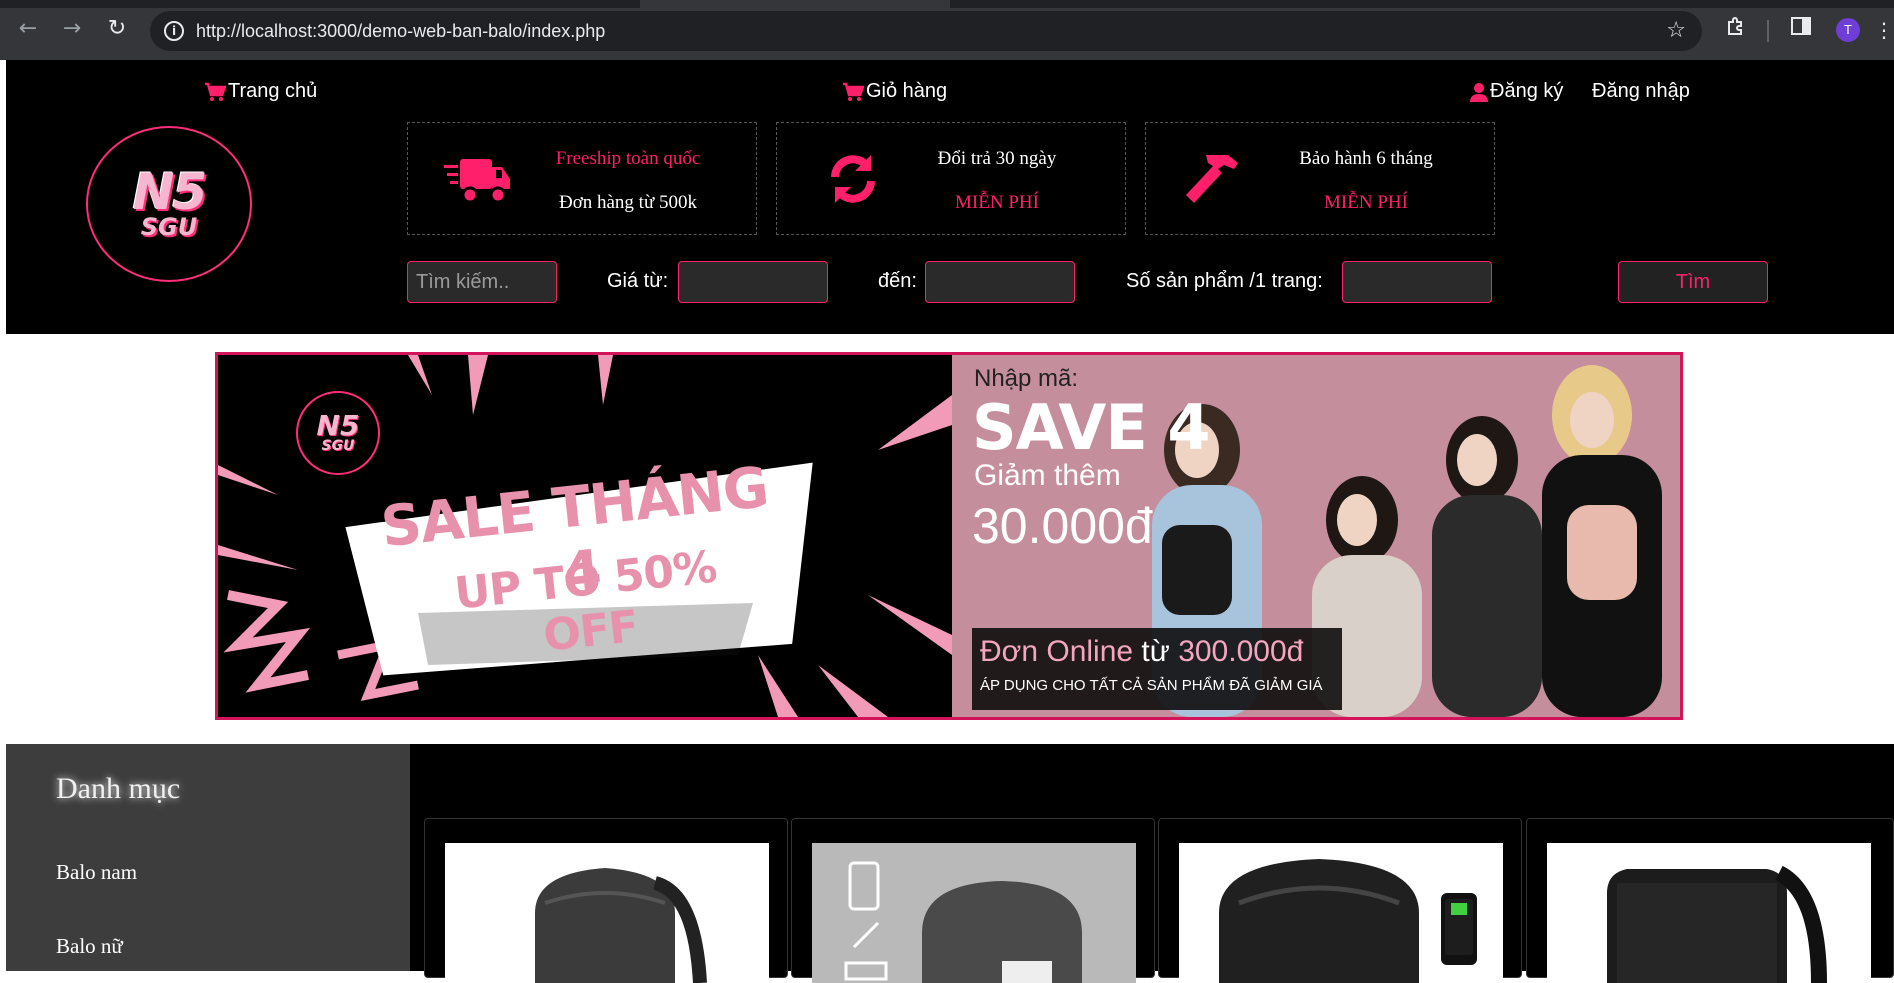 The image size is (1894, 983). Describe the element at coordinates (1047, 475) in the screenshot. I see `discount-label: Giảm thêm` at that location.